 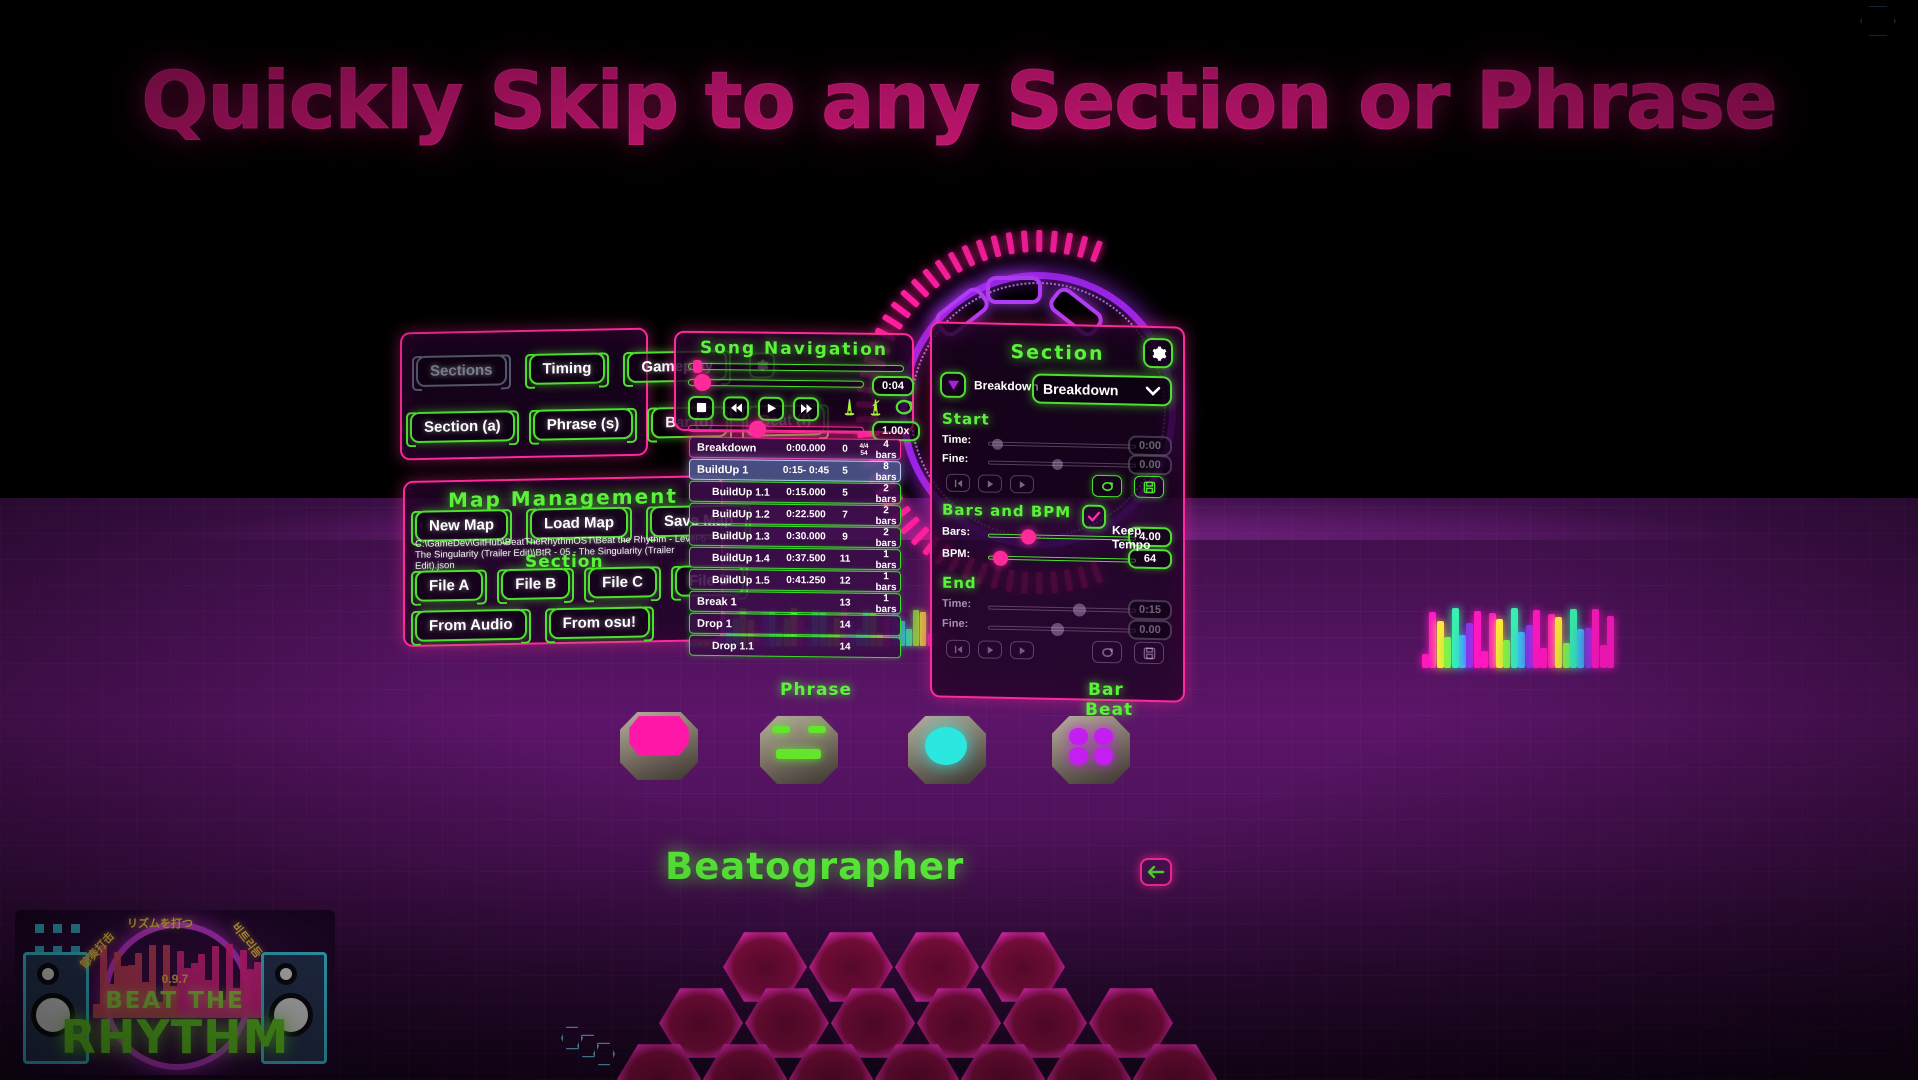 I want to click on page-title: Quickly Skip to any Section or Phrase, so click(x=960, y=101).